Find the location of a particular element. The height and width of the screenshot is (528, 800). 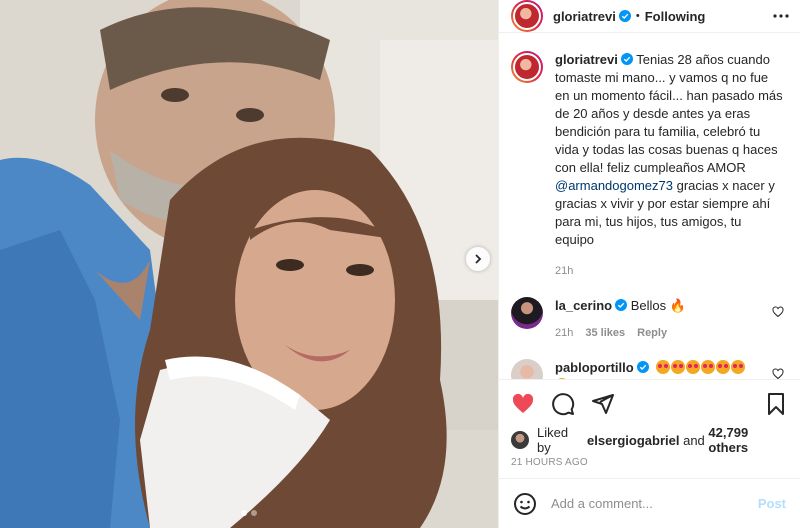

likes-prefix: Liked by is located at coordinates (553, 440).